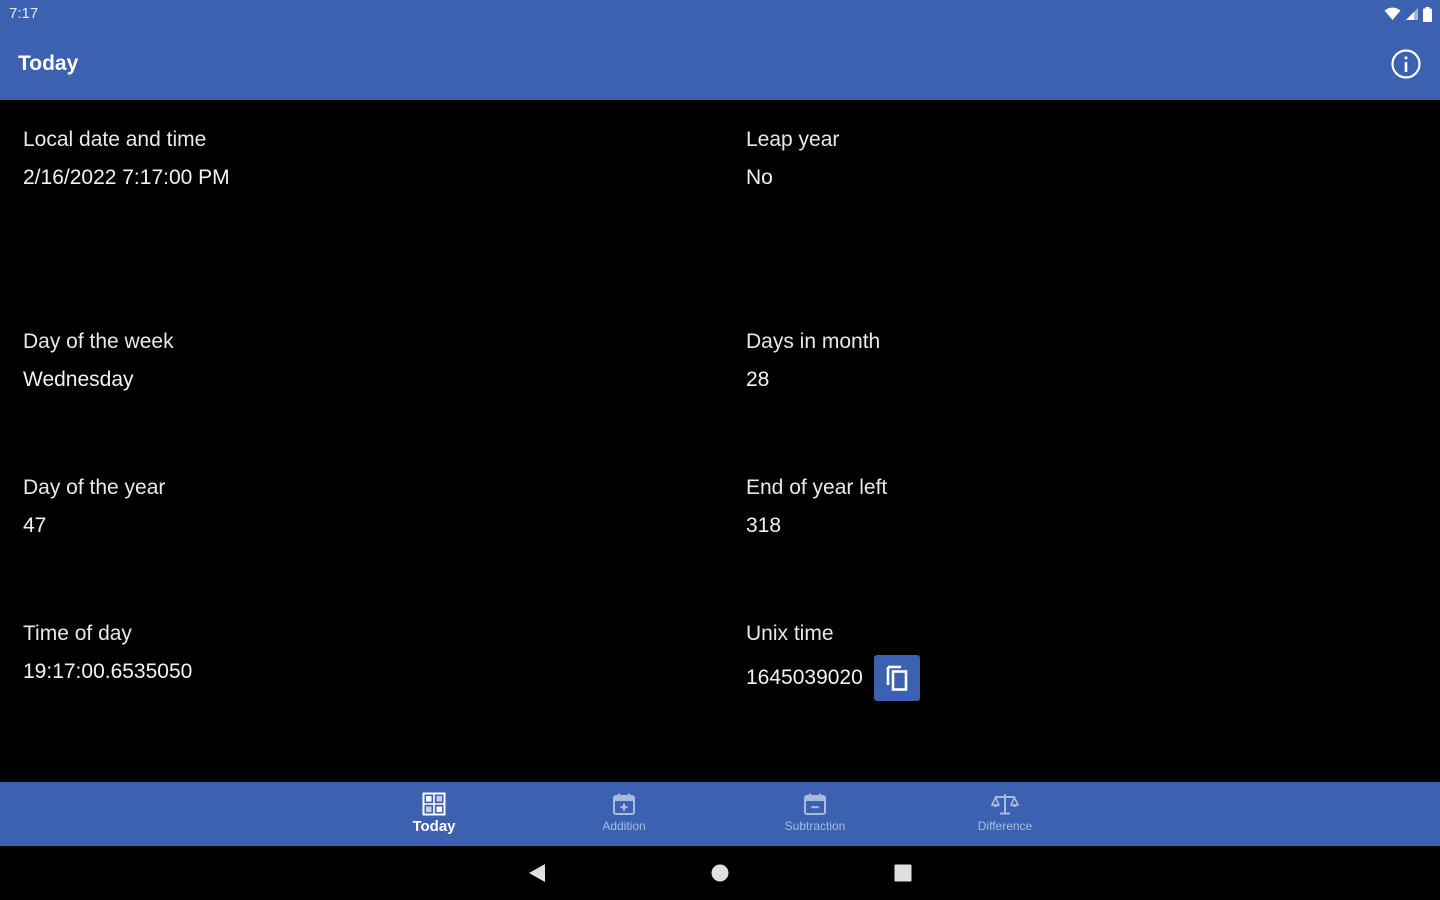 This screenshot has height=900, width=1440. I want to click on end-of-year-left-field: End of year left 318, so click(816, 507).